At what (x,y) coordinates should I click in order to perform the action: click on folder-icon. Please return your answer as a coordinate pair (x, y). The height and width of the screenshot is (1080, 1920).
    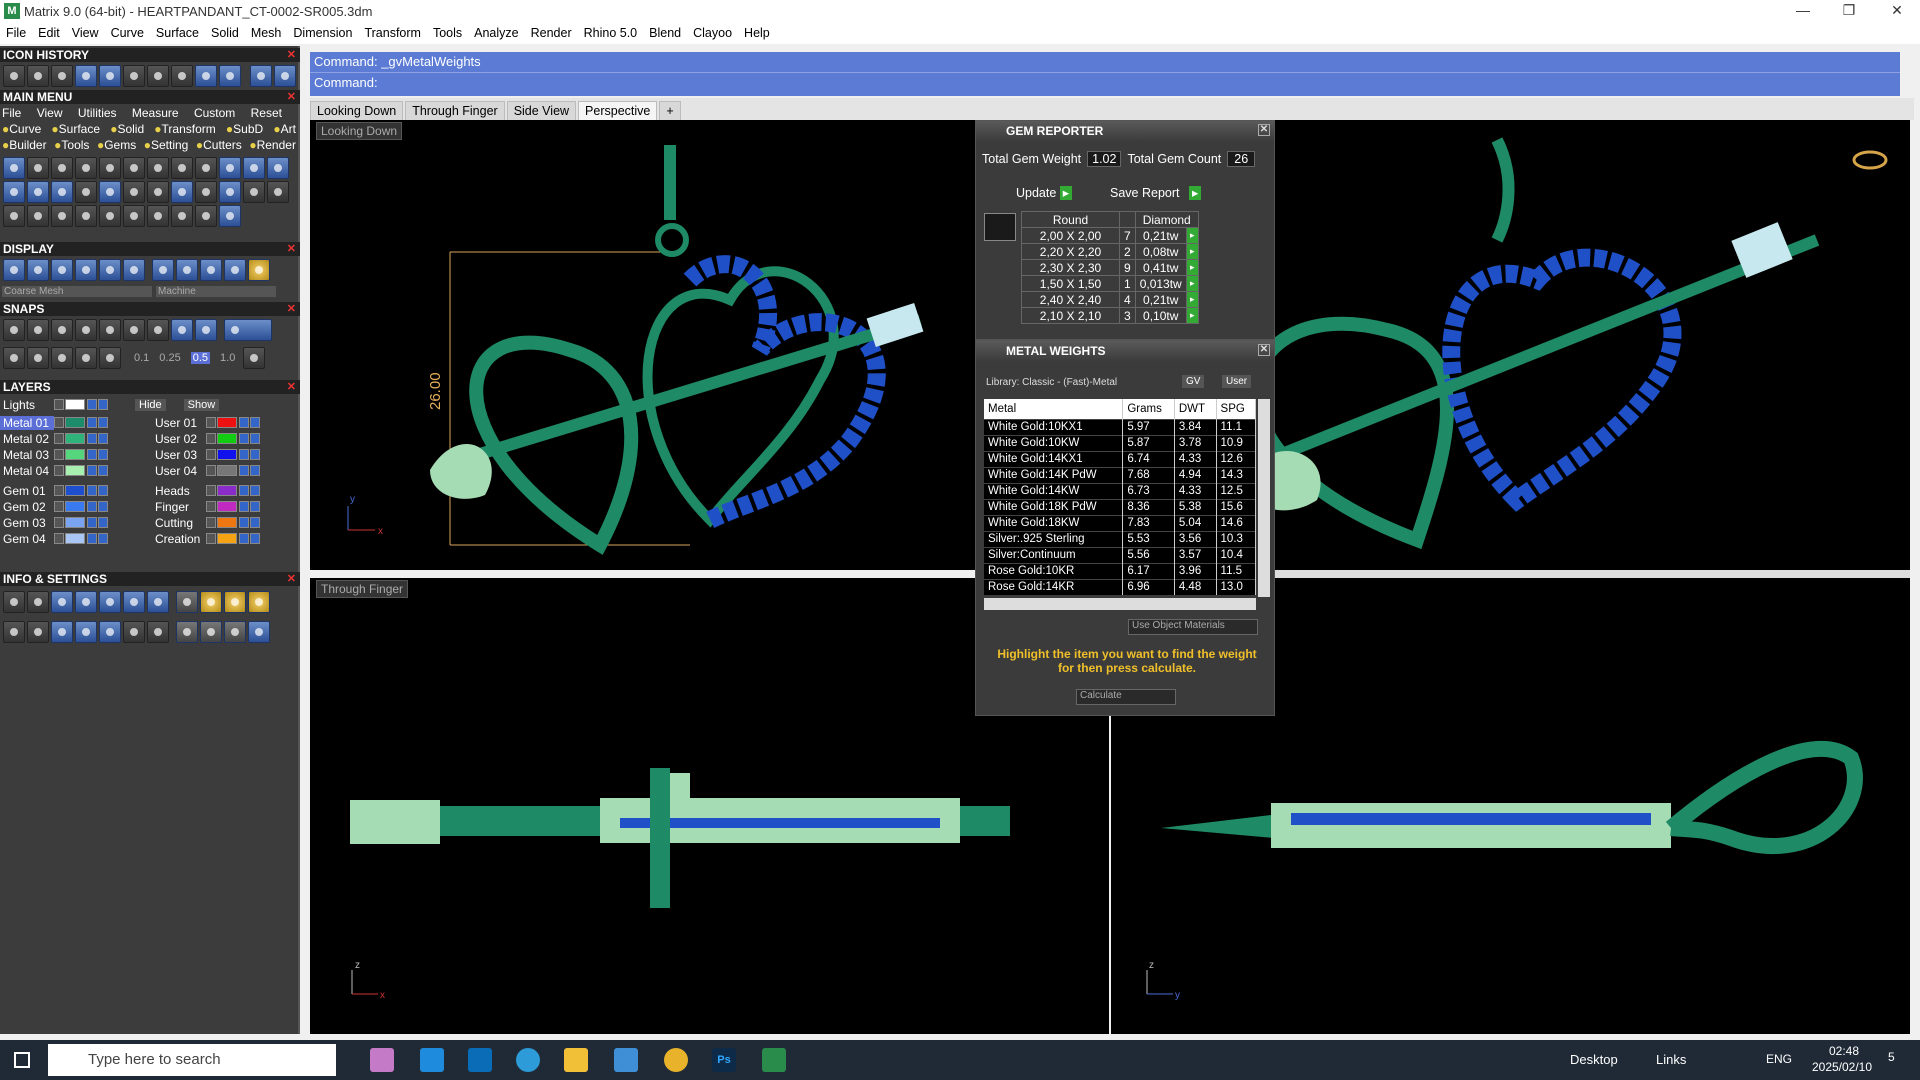
    Looking at the image, I should click on (230, 76).